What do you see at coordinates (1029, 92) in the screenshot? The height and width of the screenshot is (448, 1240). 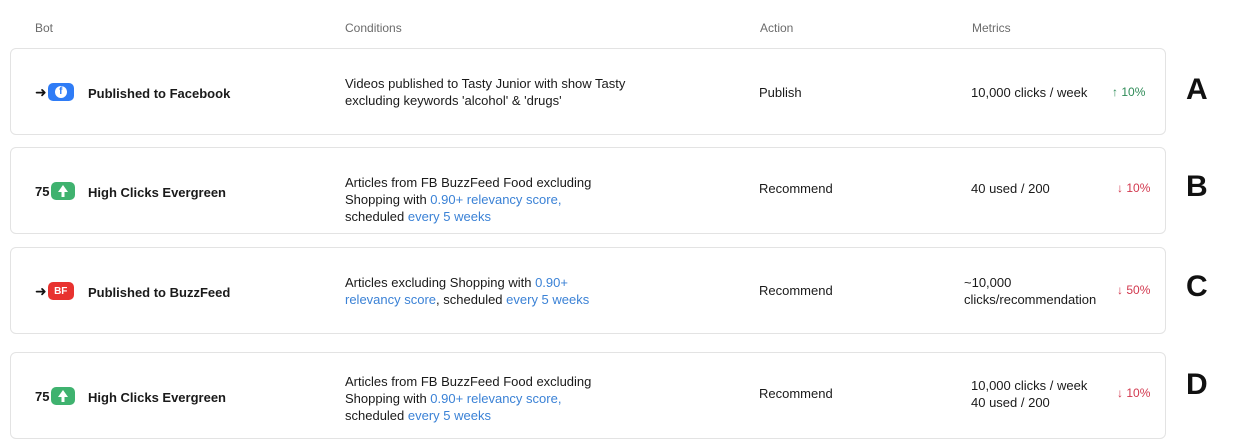 I see `metrics: 10,000 clicks / week` at bounding box center [1029, 92].